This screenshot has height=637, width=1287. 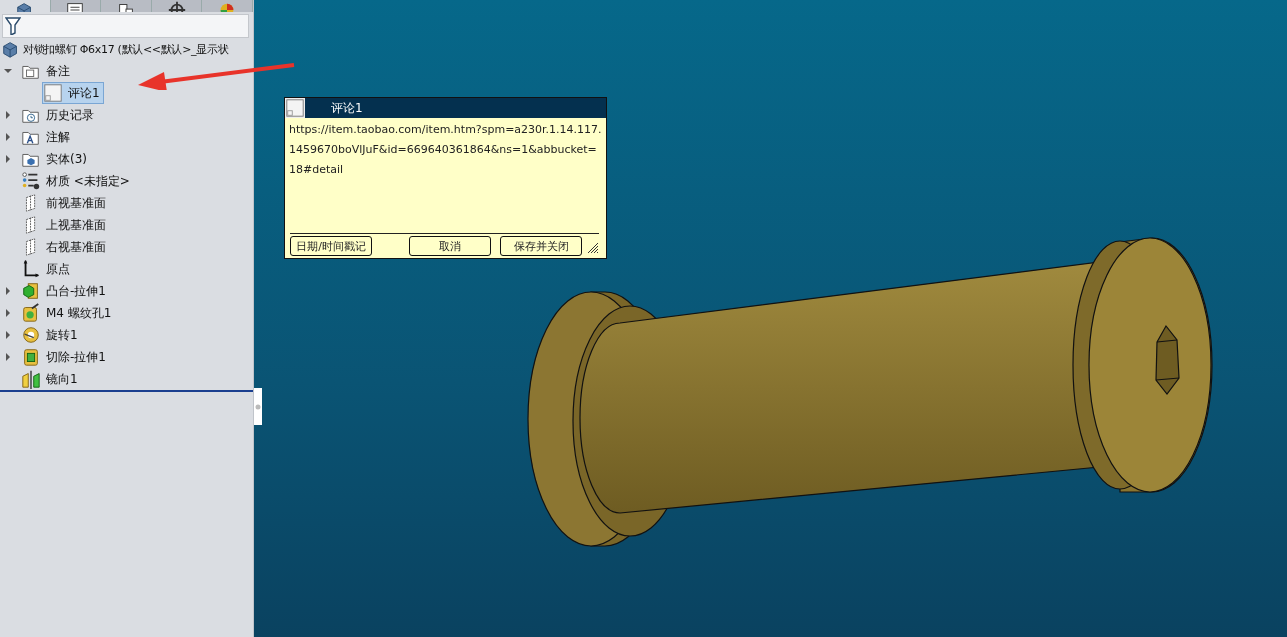 What do you see at coordinates (58, 71) in the screenshot?
I see `tree-item-label: 备注` at bounding box center [58, 71].